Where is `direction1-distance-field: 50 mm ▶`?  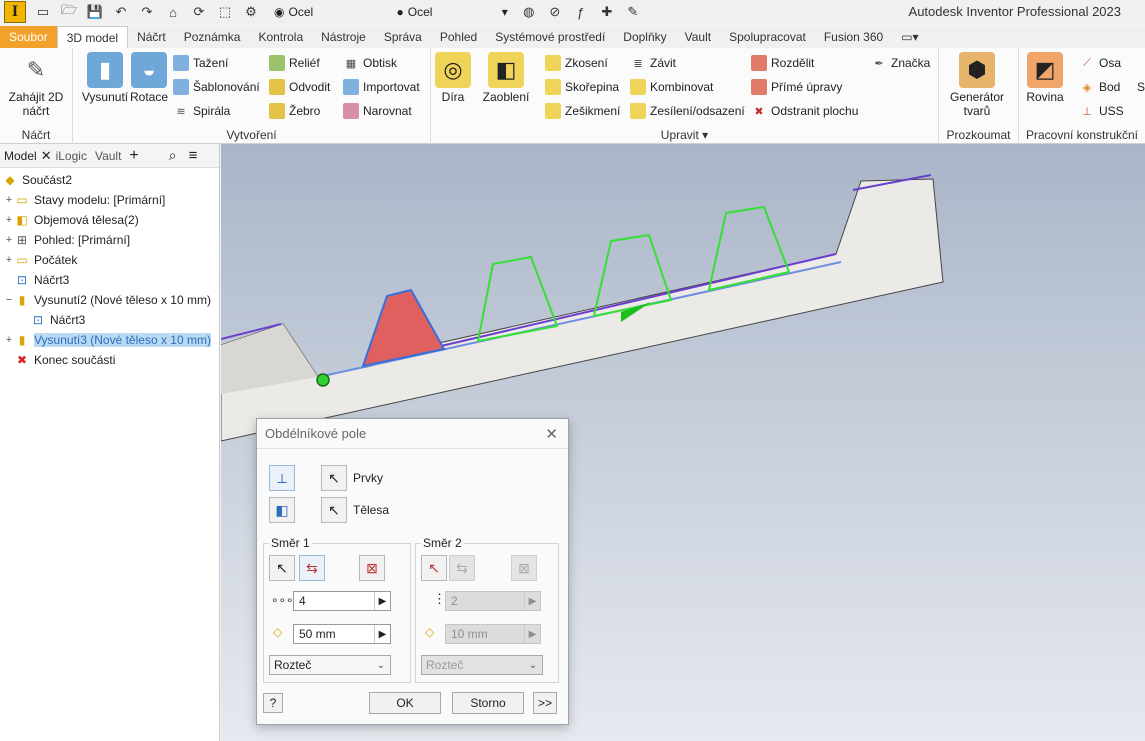 direction1-distance-field: 50 mm ▶ is located at coordinates (342, 634).